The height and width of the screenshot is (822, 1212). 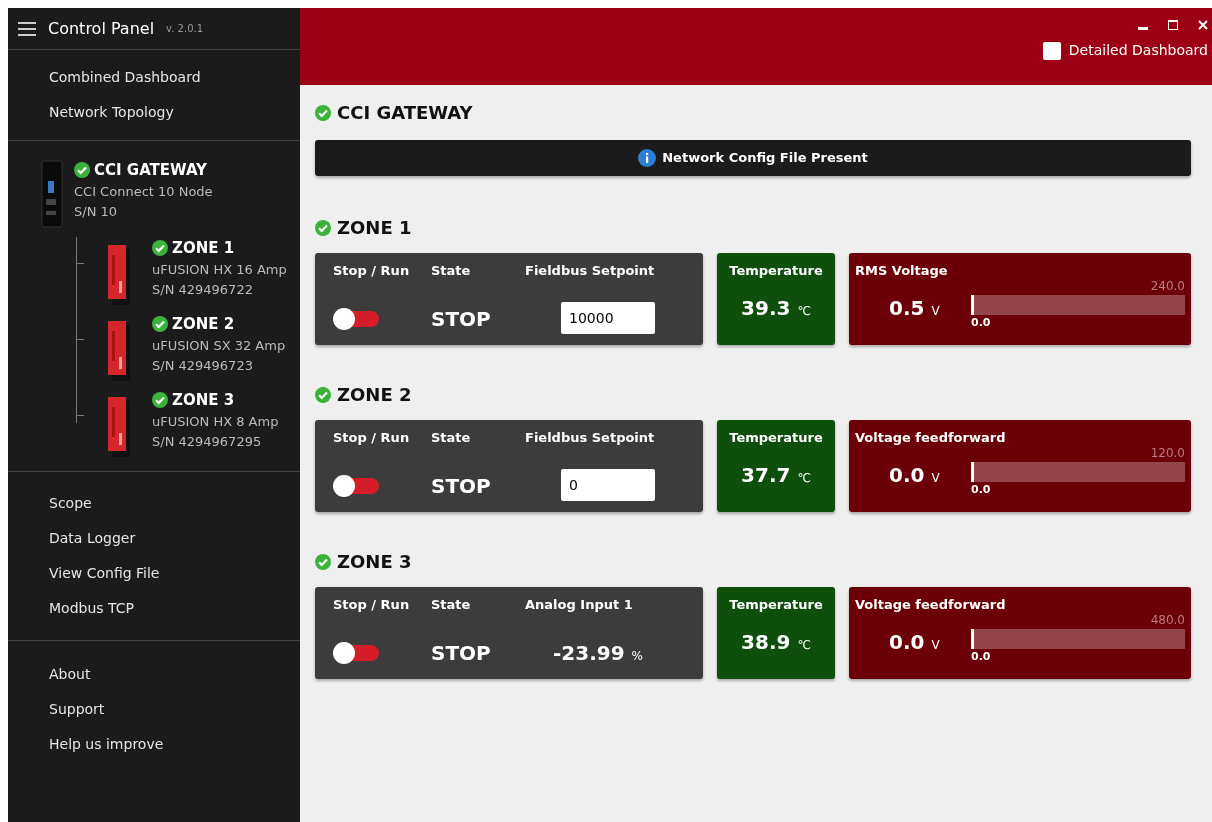 What do you see at coordinates (219, 345) in the screenshot?
I see `device-model: uFUSION SX 32 Amp` at bounding box center [219, 345].